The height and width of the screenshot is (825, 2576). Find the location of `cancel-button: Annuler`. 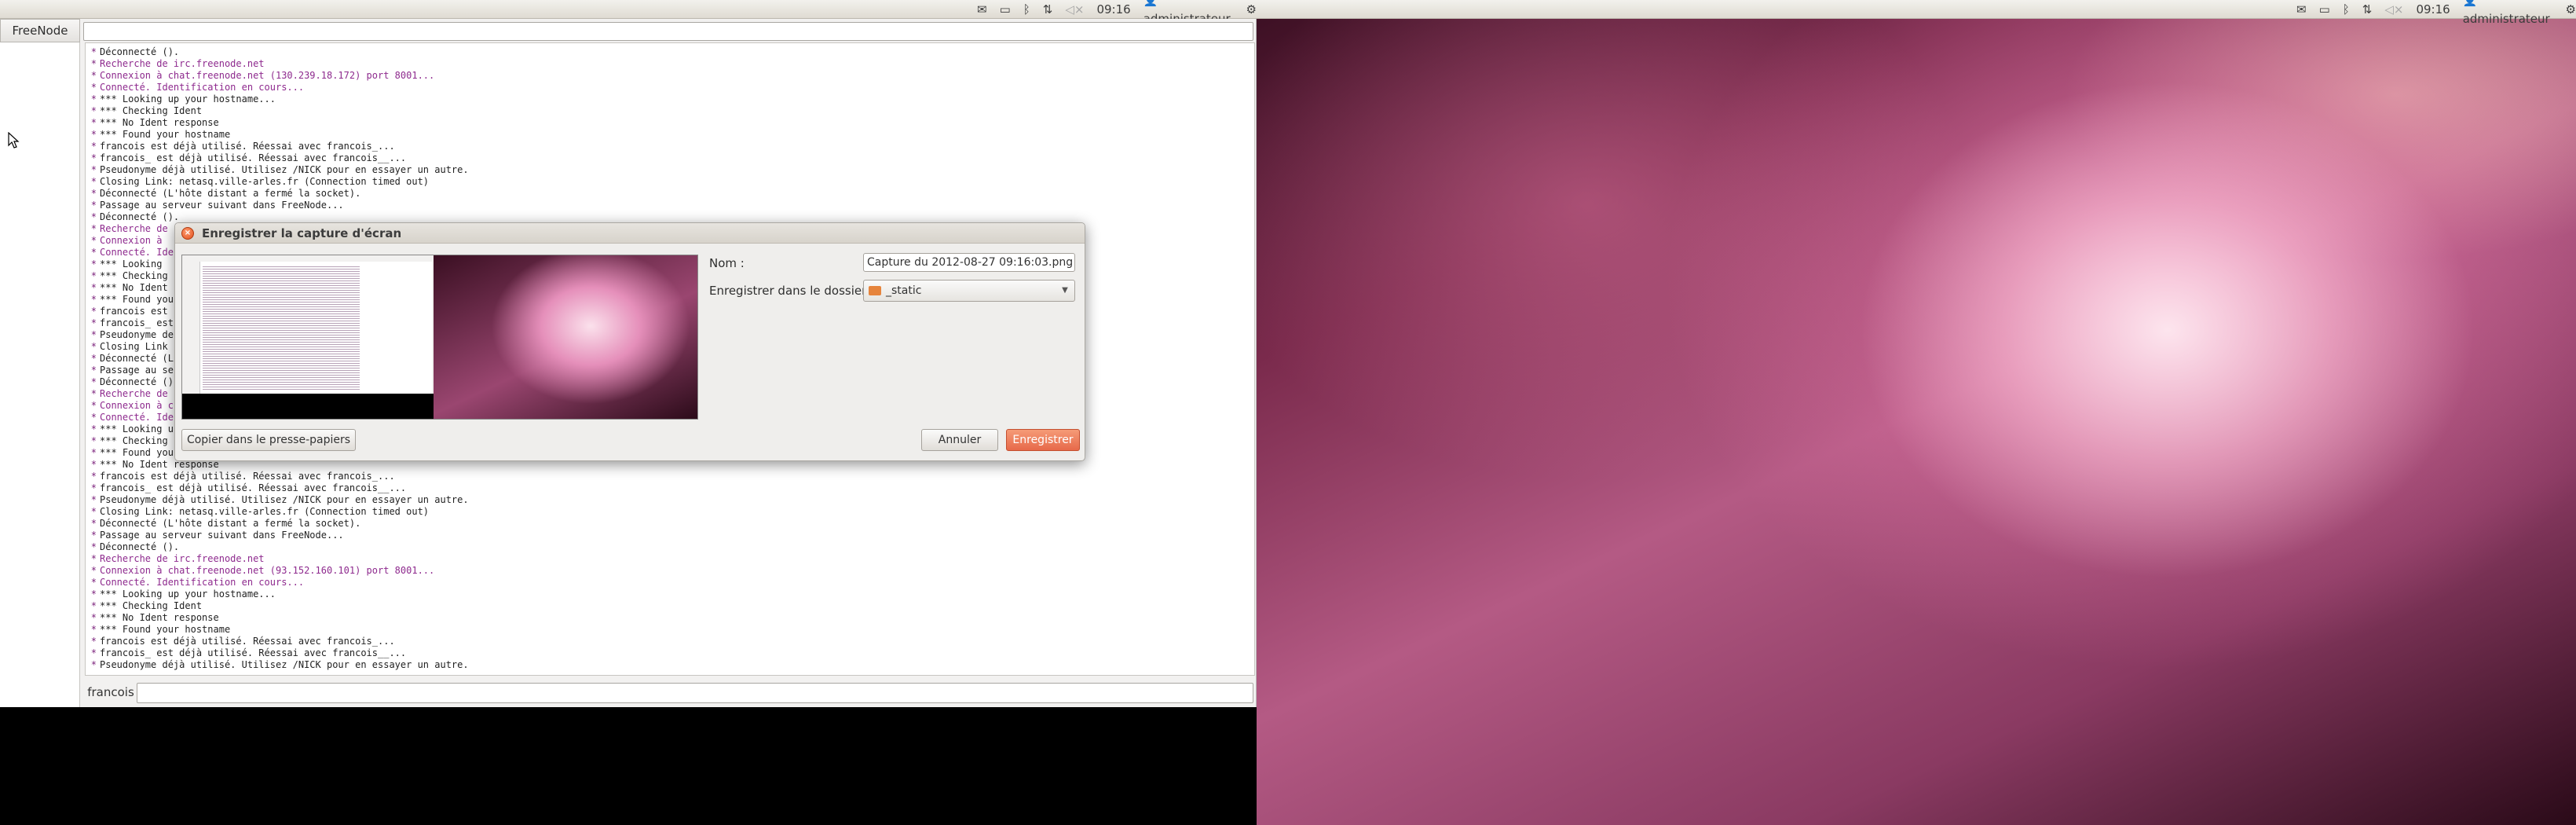

cancel-button: Annuler is located at coordinates (960, 440).